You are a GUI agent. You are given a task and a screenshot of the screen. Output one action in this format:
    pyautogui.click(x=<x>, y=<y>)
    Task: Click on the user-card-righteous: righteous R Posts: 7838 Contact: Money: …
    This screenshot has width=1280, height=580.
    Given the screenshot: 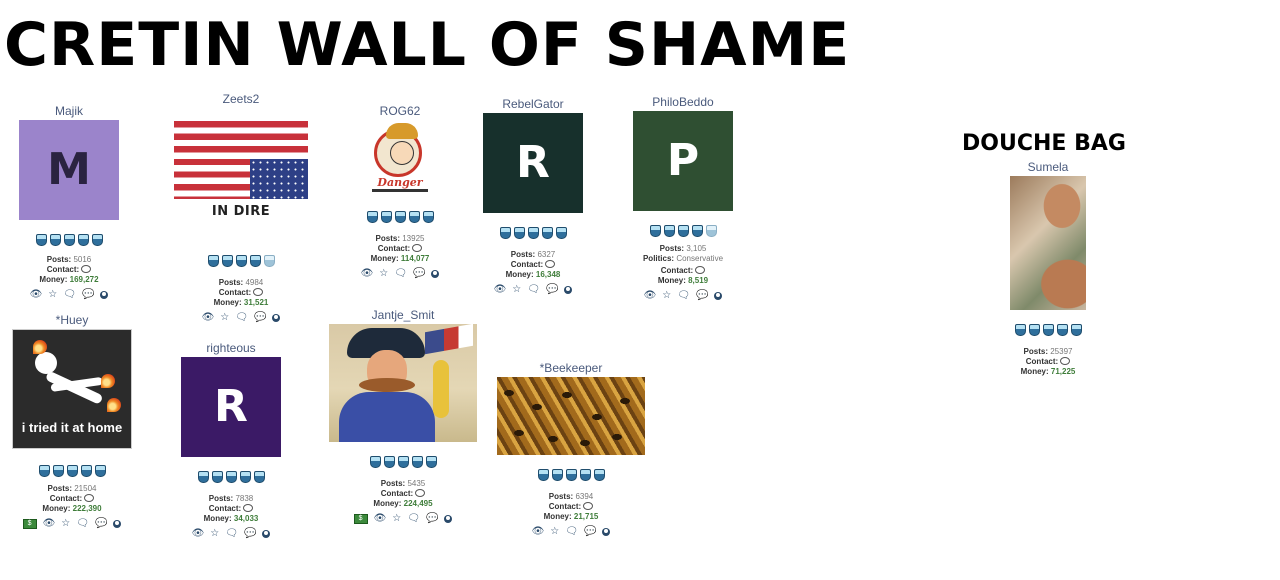 What is the action you would take?
    pyautogui.click(x=231, y=440)
    